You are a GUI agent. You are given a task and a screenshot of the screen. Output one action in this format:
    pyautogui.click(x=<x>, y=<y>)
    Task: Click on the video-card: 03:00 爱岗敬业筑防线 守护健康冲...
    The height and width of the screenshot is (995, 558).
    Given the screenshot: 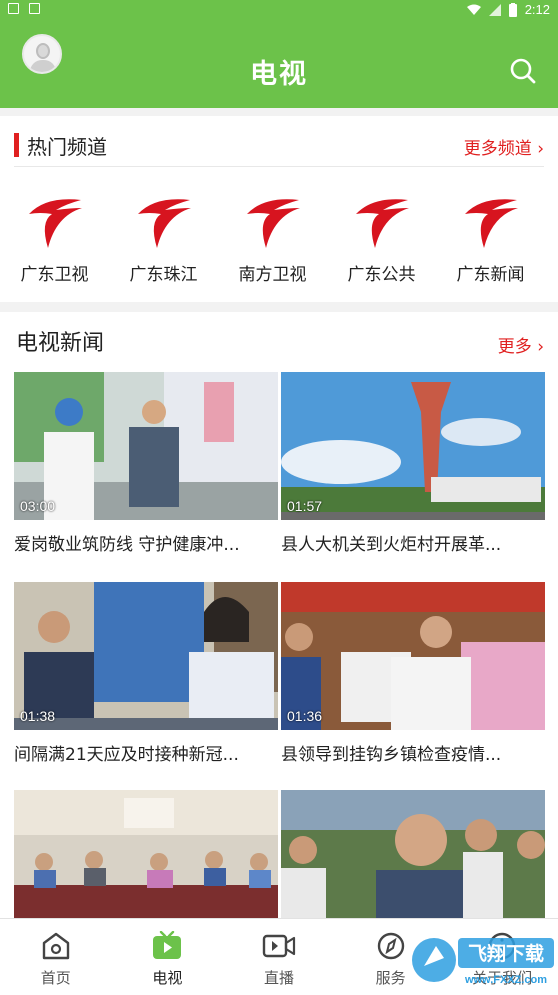 What is the action you would take?
    pyautogui.click(x=146, y=463)
    